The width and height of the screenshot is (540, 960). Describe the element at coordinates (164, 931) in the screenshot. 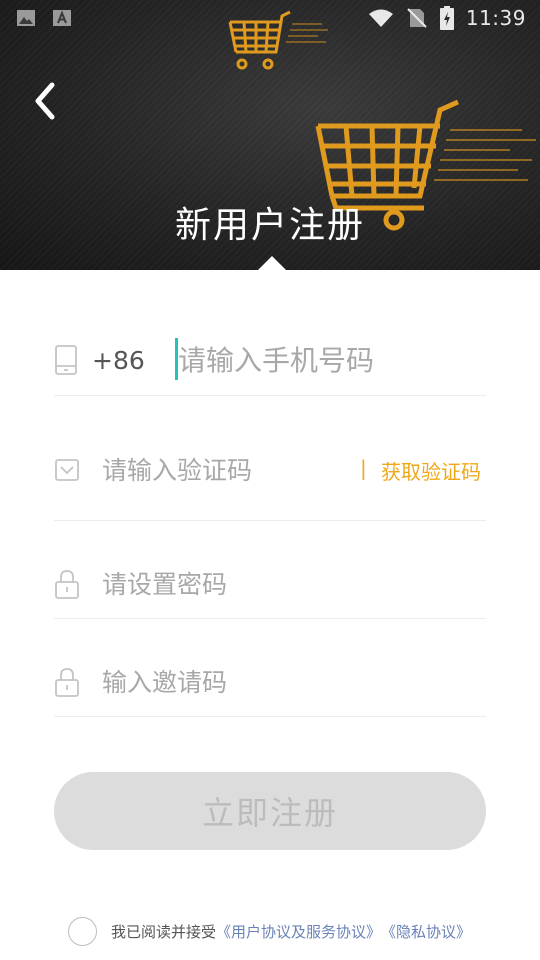

I see `agreement-text: 我已阅读并接受` at that location.